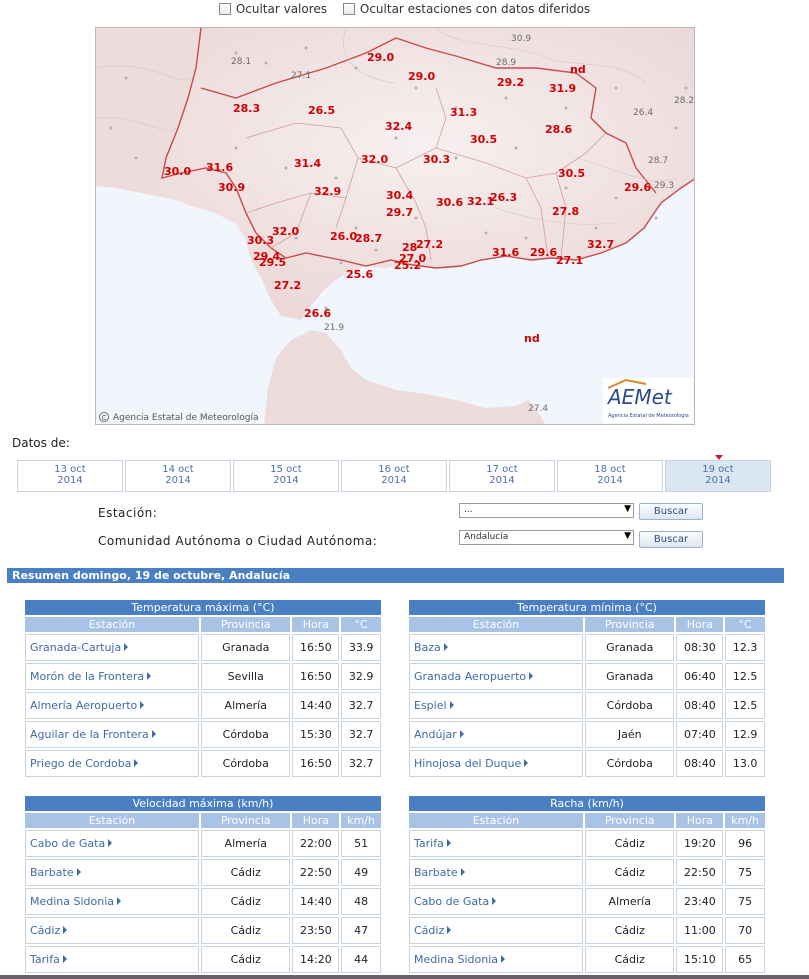 Image resolution: width=809 pixels, height=979 pixels. I want to click on station-select: ... ▼, so click(546, 510).